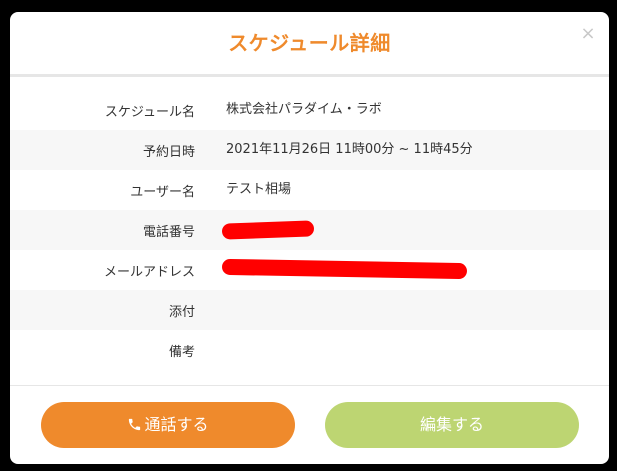 The image size is (617, 471). Describe the element at coordinates (309, 385) in the screenshot. I see `footer-divider` at that location.